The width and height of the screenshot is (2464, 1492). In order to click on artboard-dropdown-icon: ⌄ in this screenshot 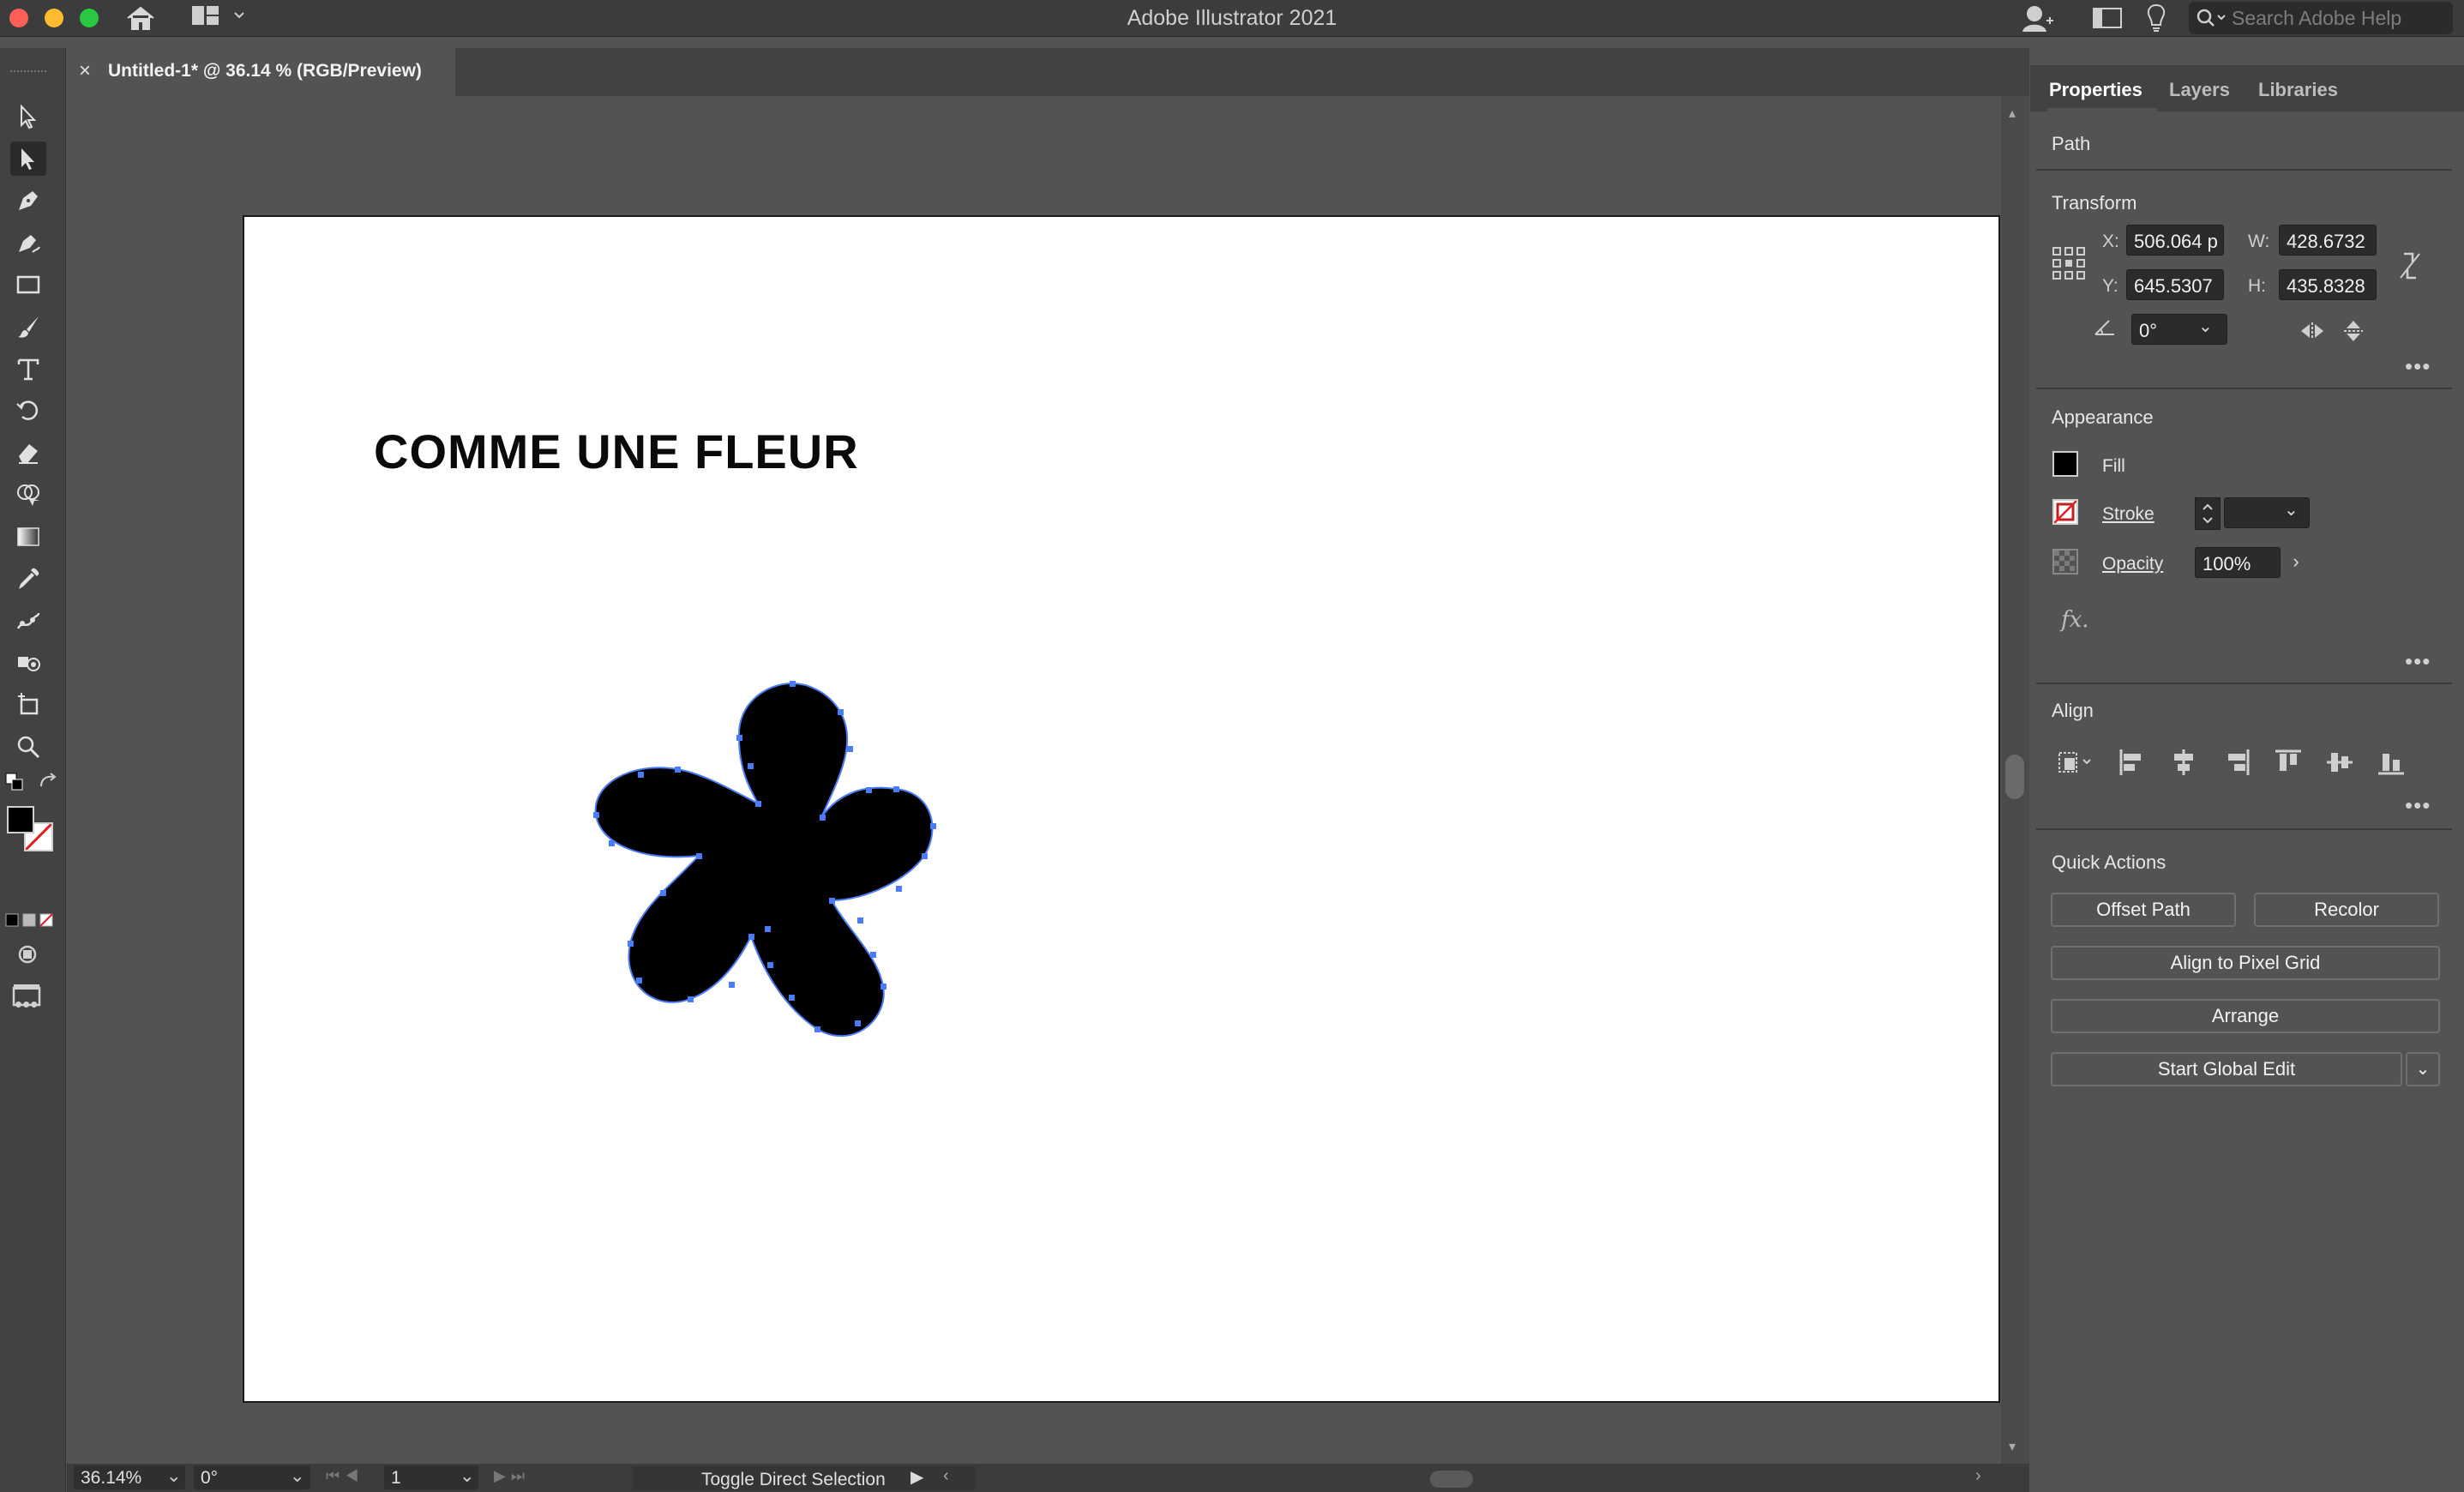, I will do `click(467, 1476)`.